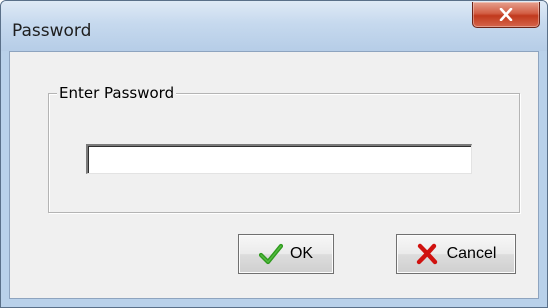  I want to click on password-input, so click(279, 159).